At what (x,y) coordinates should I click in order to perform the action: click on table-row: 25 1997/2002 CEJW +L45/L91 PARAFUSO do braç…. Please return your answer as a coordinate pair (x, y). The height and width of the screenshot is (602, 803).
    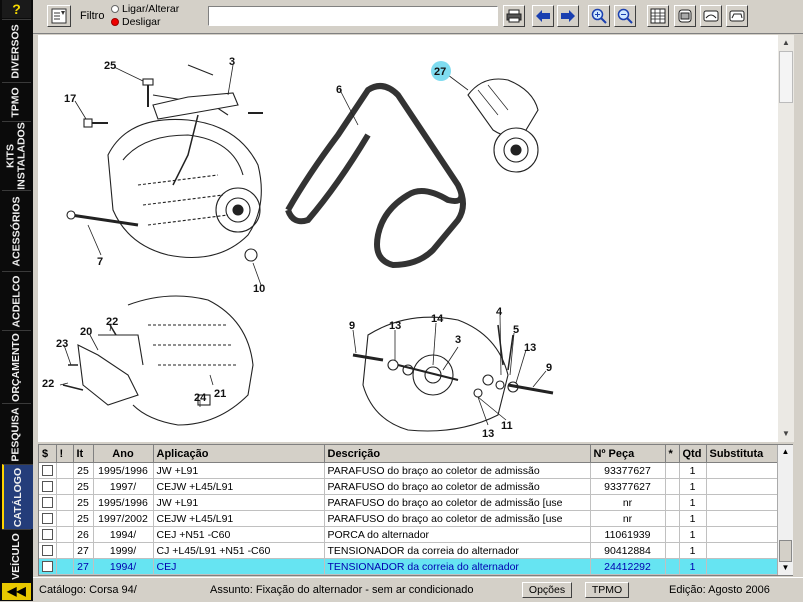
    Looking at the image, I should click on (408, 518).